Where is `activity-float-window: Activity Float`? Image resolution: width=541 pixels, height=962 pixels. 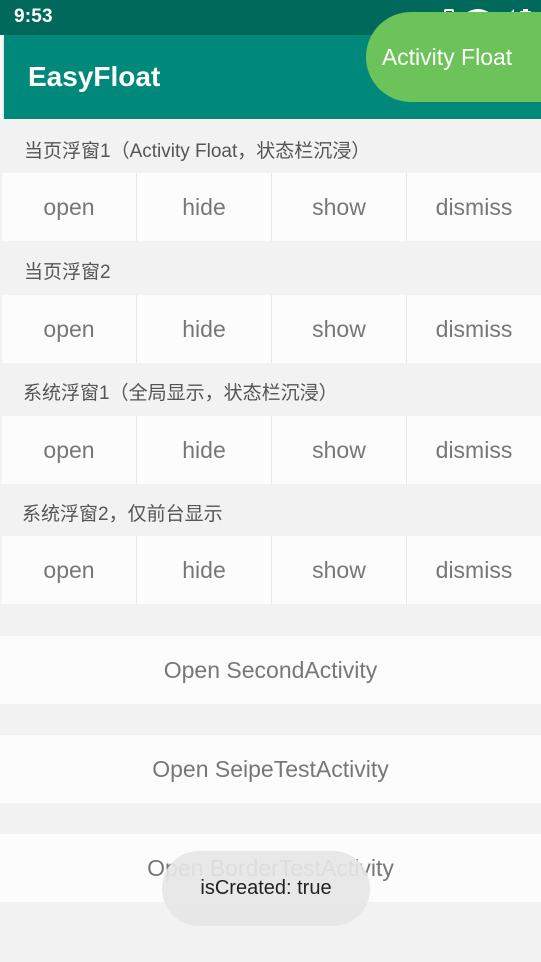 activity-float-window: Activity Float is located at coordinates (453, 57).